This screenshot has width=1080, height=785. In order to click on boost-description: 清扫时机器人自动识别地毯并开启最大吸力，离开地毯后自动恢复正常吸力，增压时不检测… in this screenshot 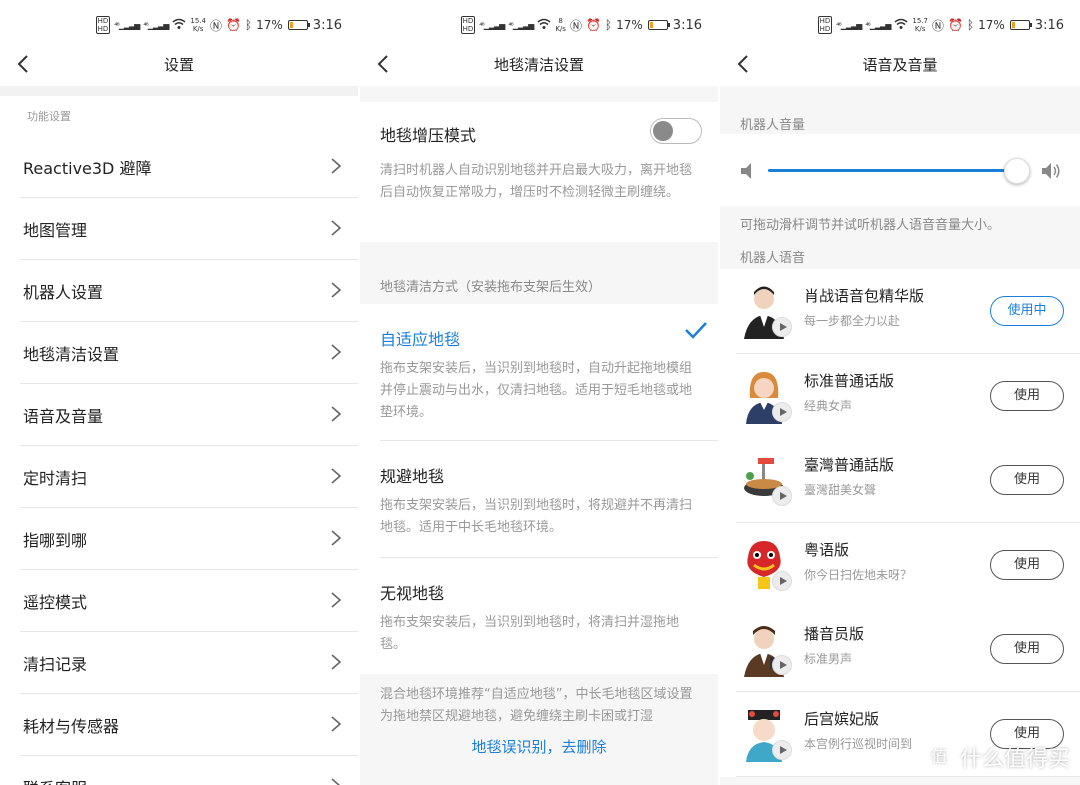, I will do `click(536, 181)`.